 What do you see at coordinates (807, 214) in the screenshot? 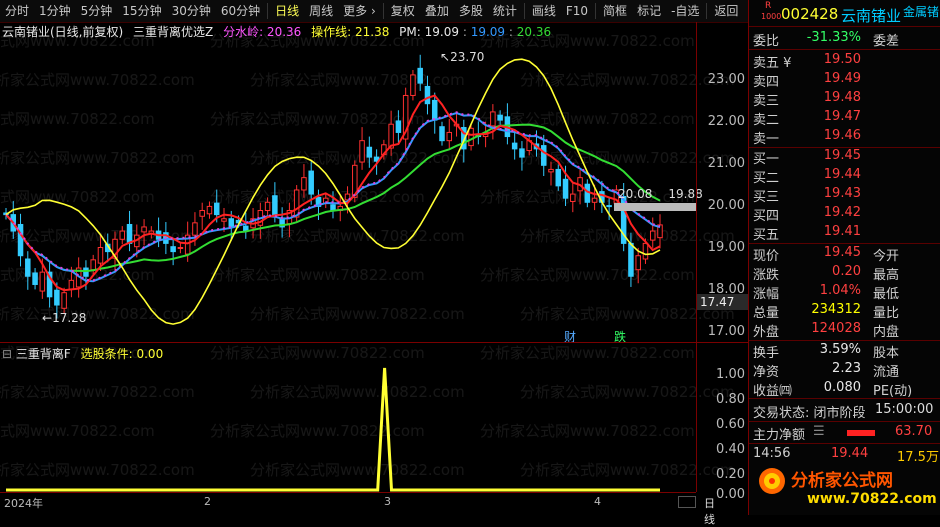
I see `bid-row: 买四 19.42` at bounding box center [807, 214].